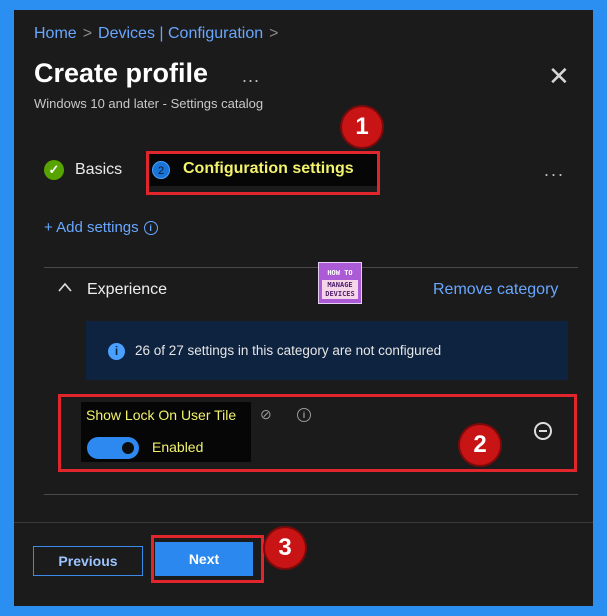 The image size is (607, 616). What do you see at coordinates (91, 227) in the screenshot?
I see `add-settings-label: + Add settings` at bounding box center [91, 227].